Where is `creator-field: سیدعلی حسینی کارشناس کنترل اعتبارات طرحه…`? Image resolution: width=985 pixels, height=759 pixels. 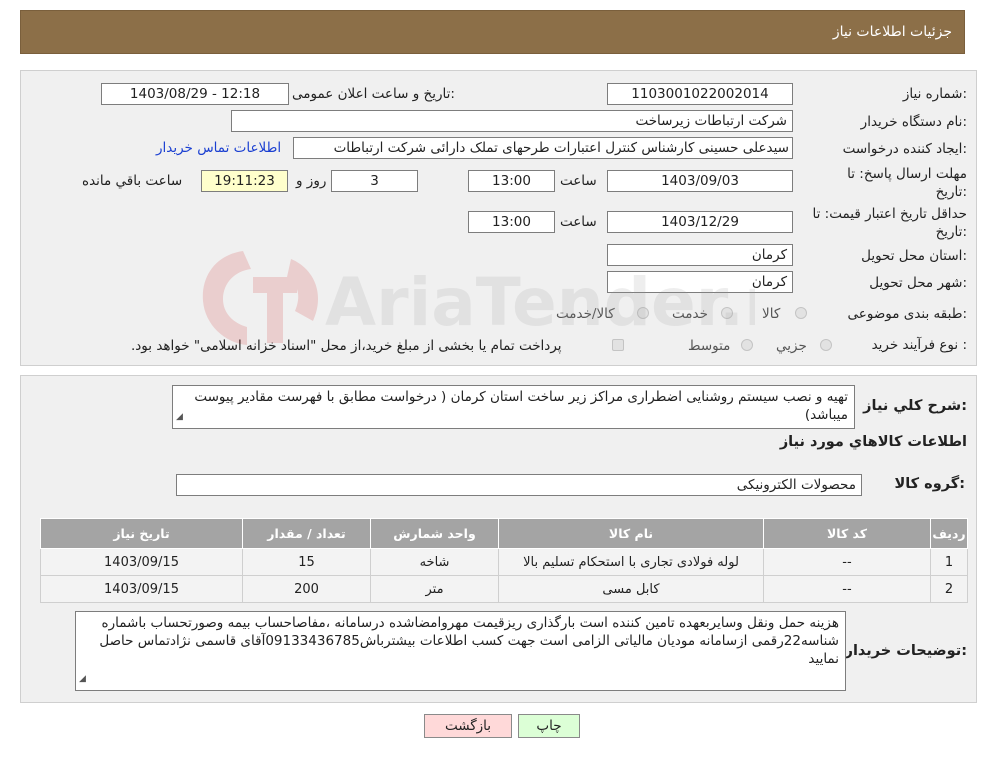
creator-field: سیدعلی حسینی کارشناس کنترل اعتبارات طرحه… is located at coordinates (543, 148).